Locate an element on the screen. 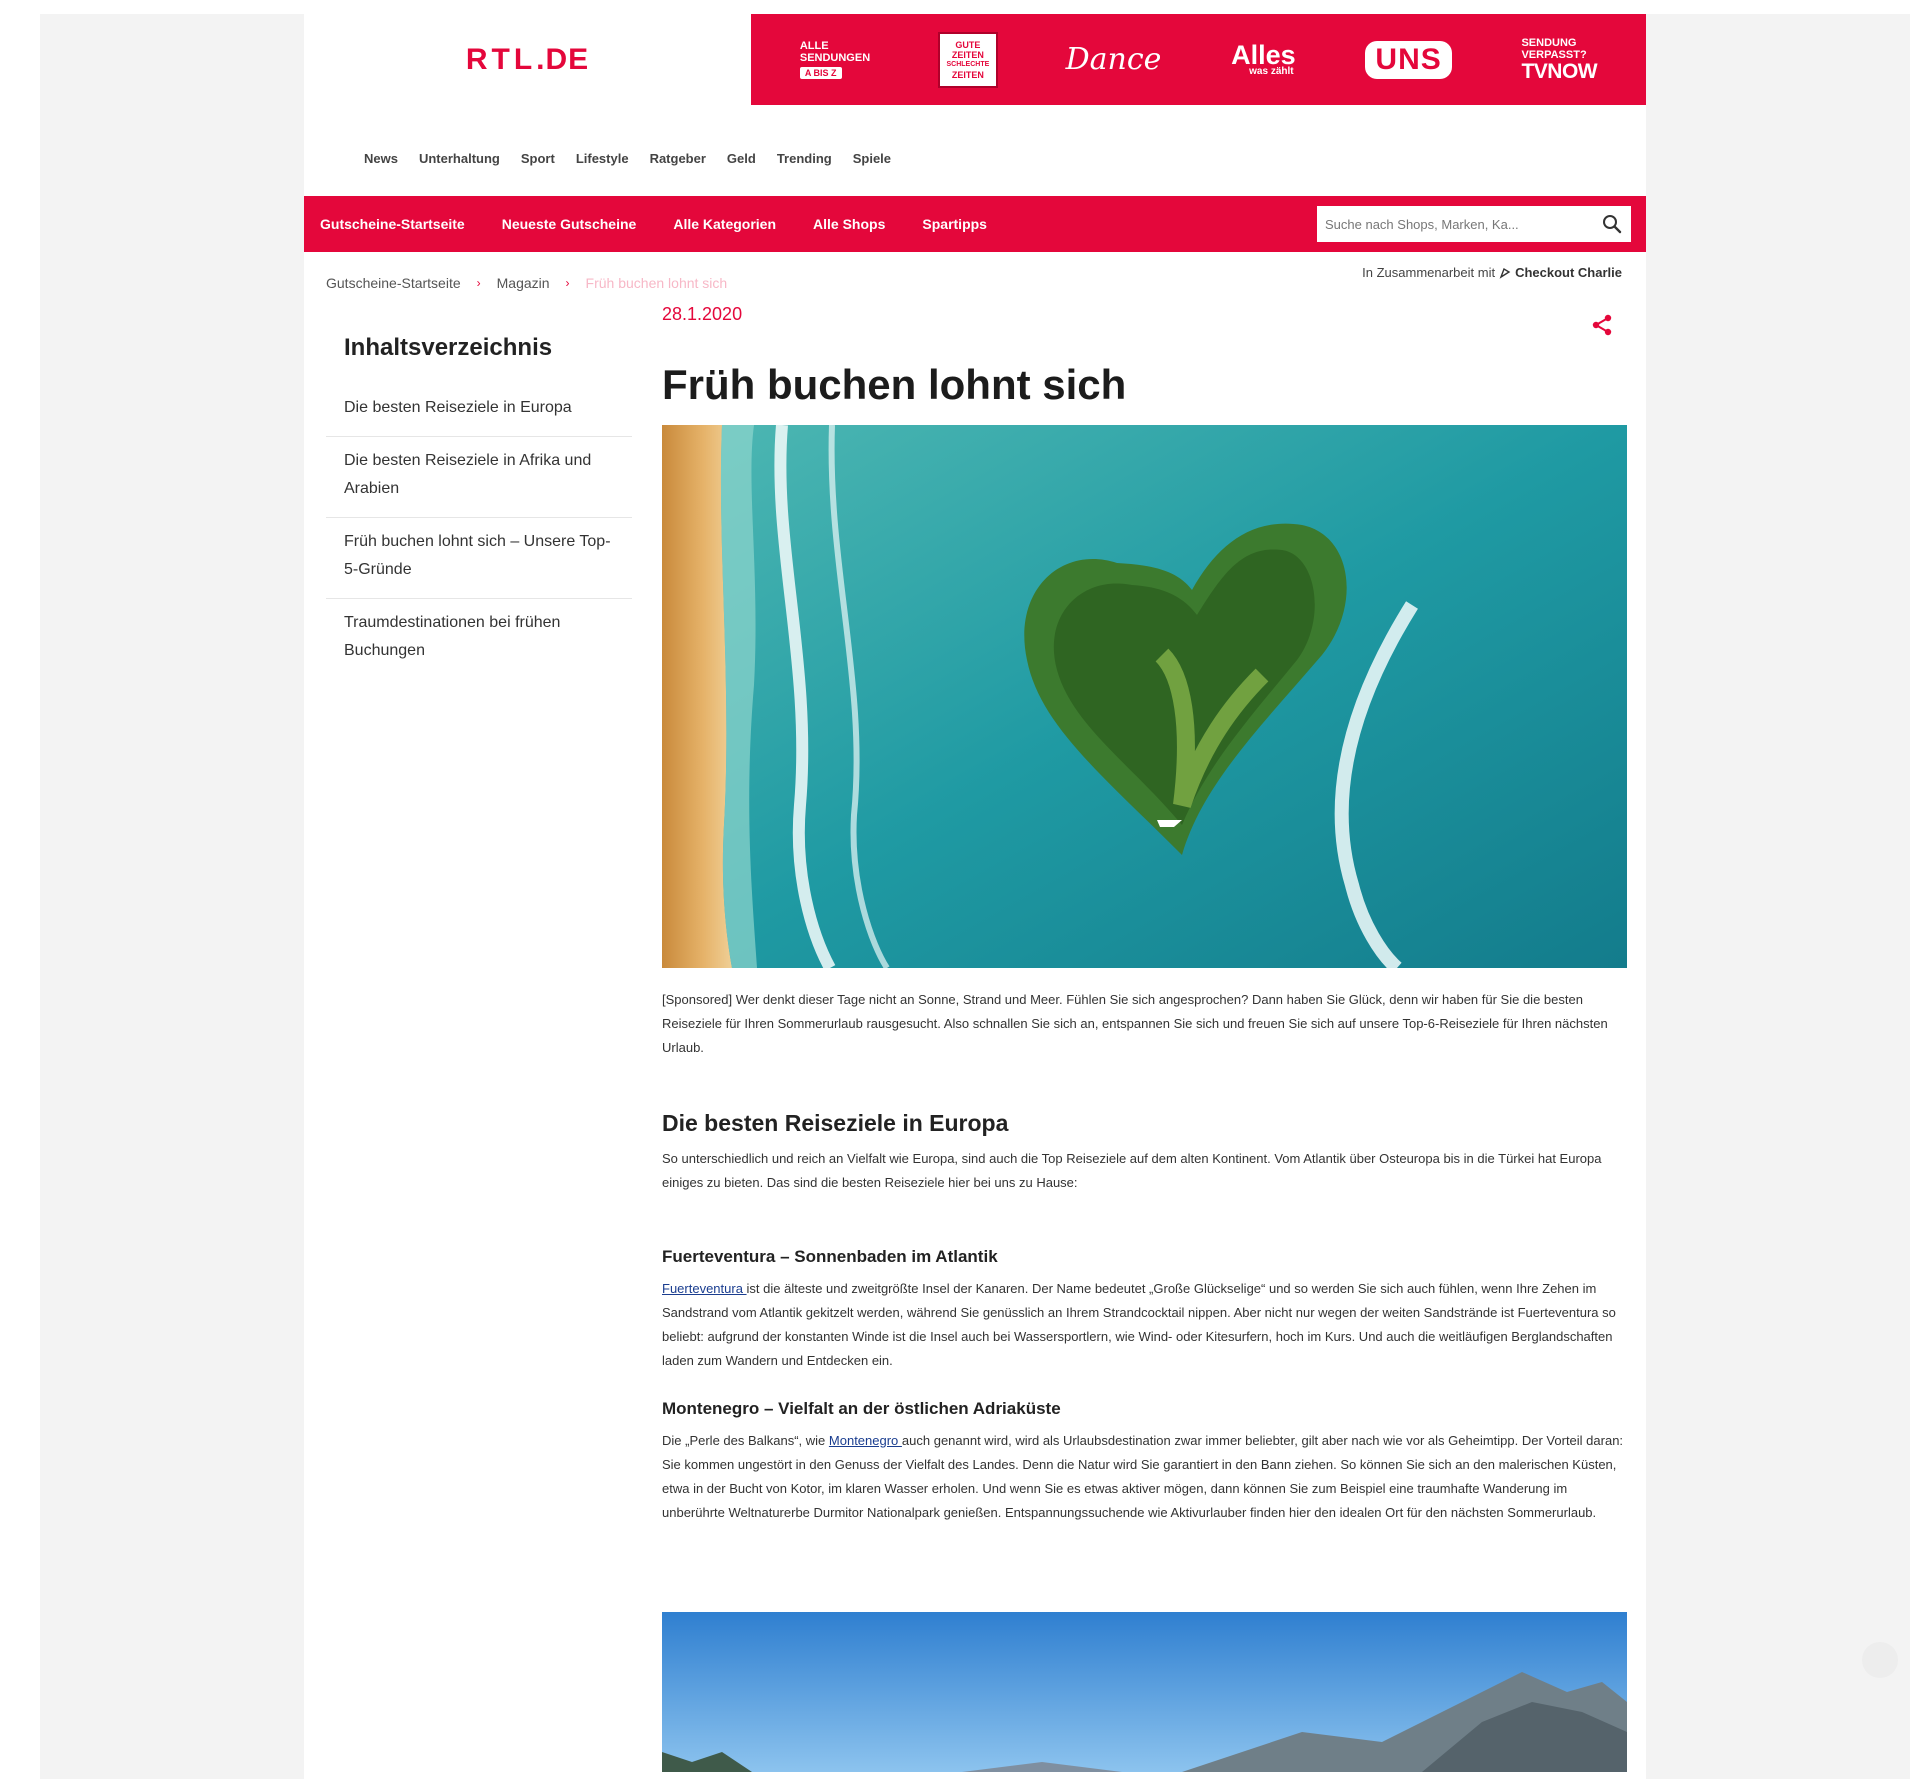 The height and width of the screenshot is (1779, 1926). nav-item-spiele: Spiele is located at coordinates (872, 158).